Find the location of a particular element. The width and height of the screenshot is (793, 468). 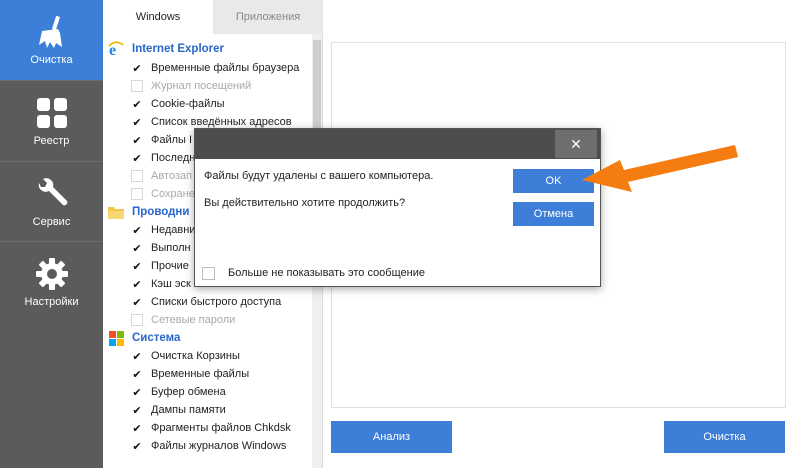

option-label: Список введённых адресов is located at coordinates (221, 122).